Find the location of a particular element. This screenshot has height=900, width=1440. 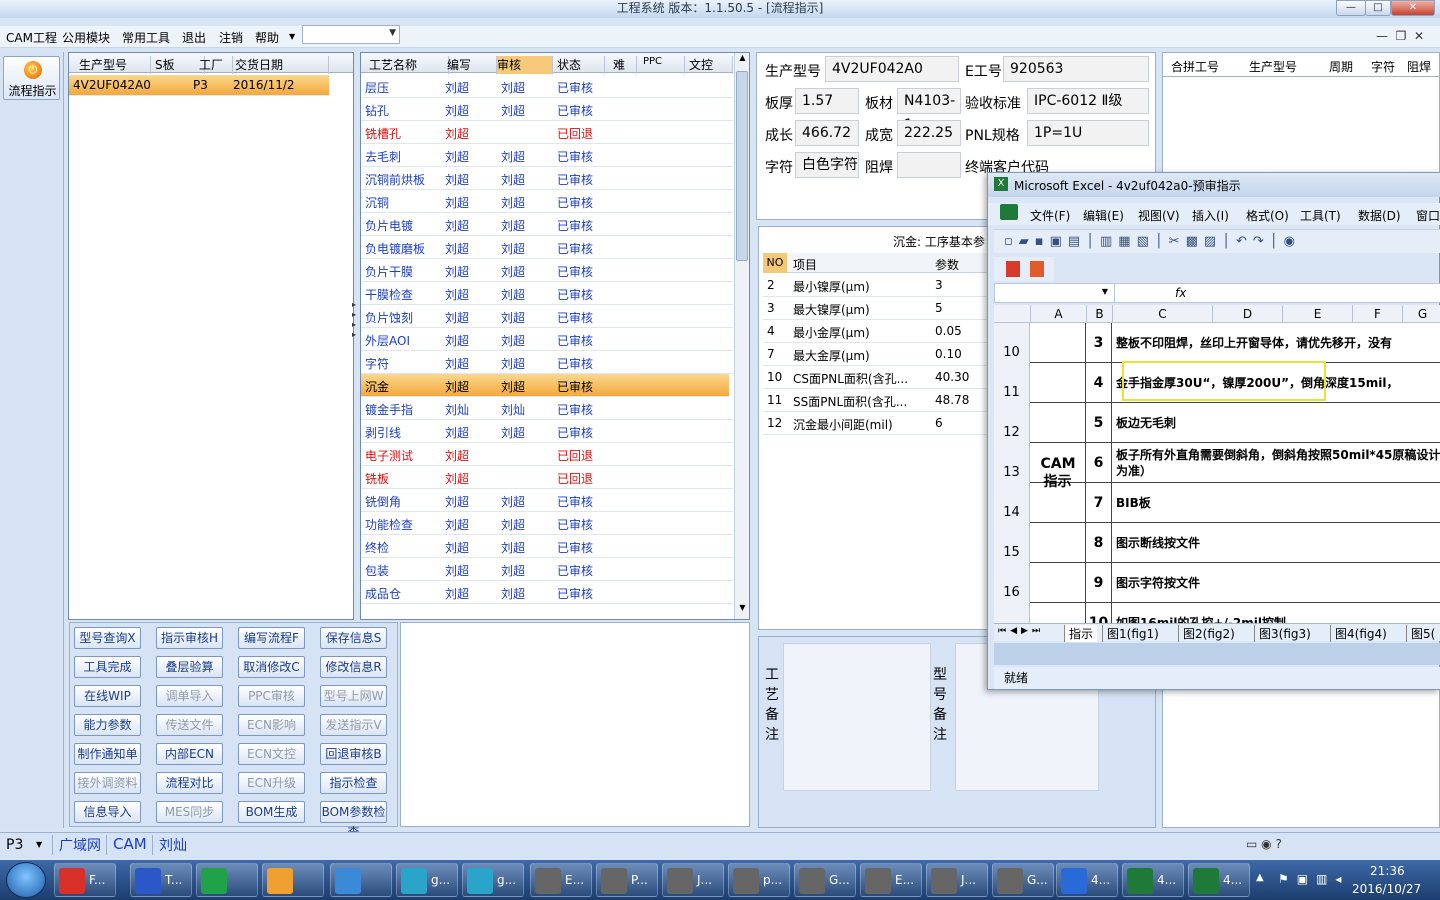

action-button: 修改信息R is located at coordinates (353, 667).